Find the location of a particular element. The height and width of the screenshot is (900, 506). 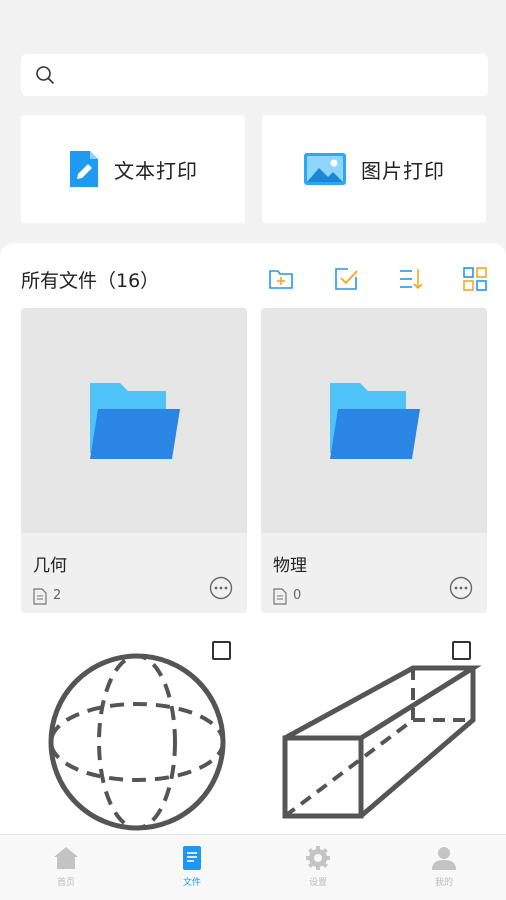

sort-icon is located at coordinates (411, 279).